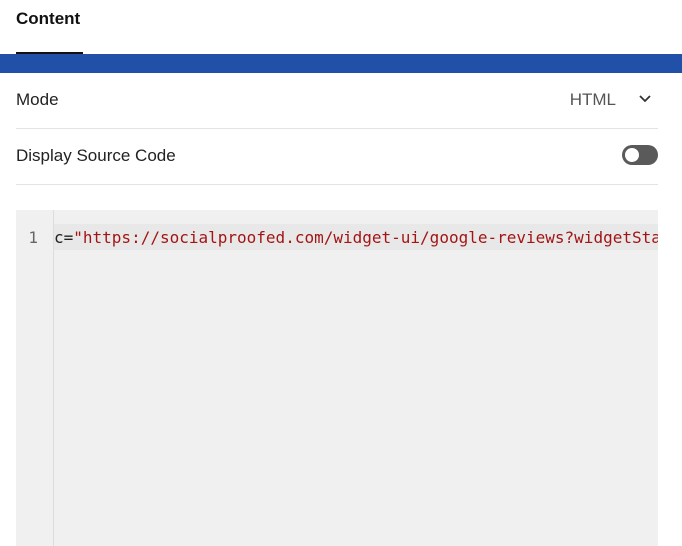 This screenshot has width=682, height=546. What do you see at coordinates (632, 155) in the screenshot?
I see `toggle-knob` at bounding box center [632, 155].